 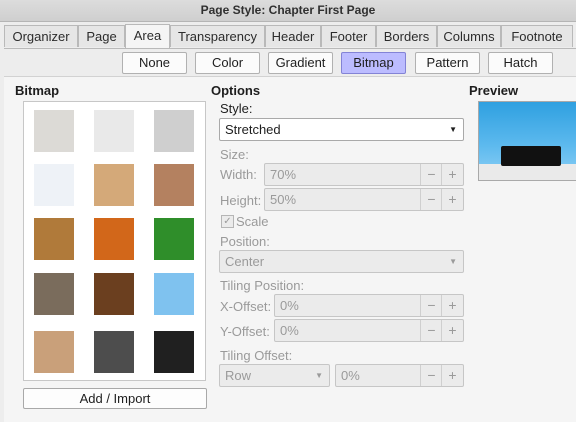 I want to click on fill-hatch-button: Hatch, so click(x=520, y=63).